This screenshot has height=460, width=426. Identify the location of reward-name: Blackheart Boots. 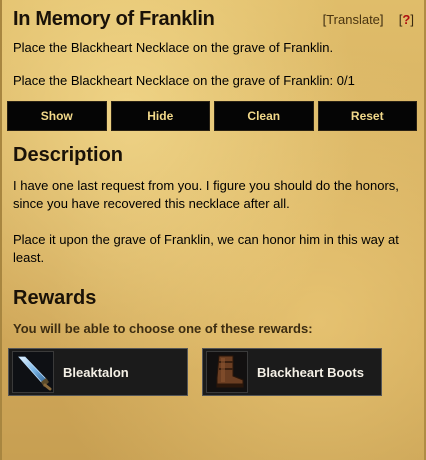
(310, 372).